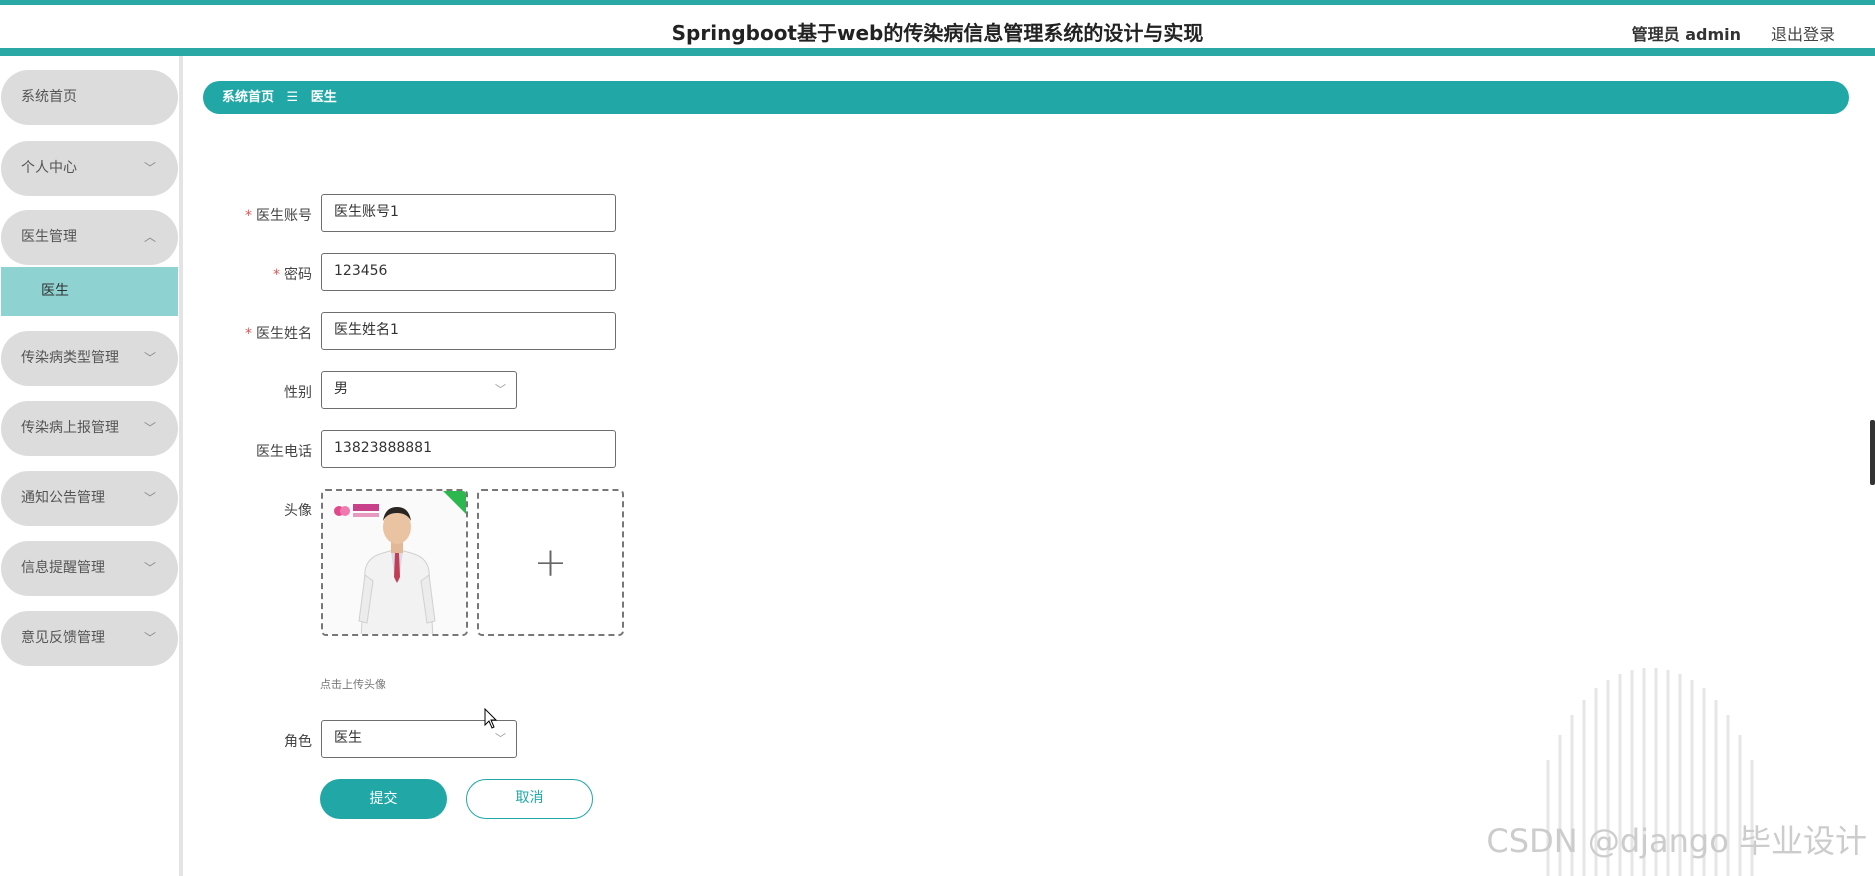  I want to click on avatar-upload-hint: 点击上传头像, so click(353, 684).